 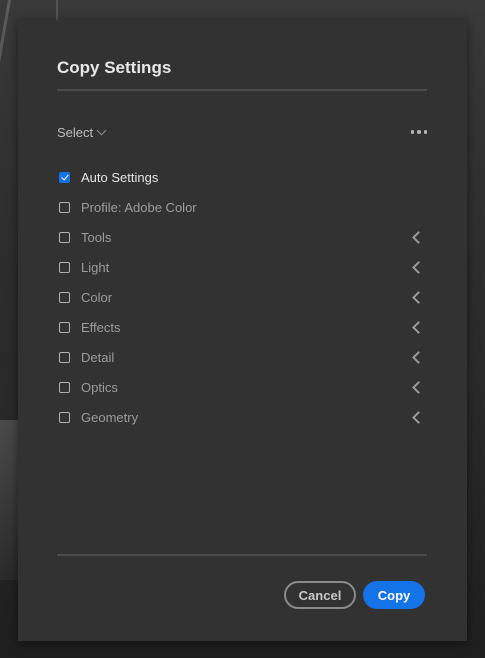 What do you see at coordinates (242, 357) in the screenshot?
I see `settings-list-item: Detail` at bounding box center [242, 357].